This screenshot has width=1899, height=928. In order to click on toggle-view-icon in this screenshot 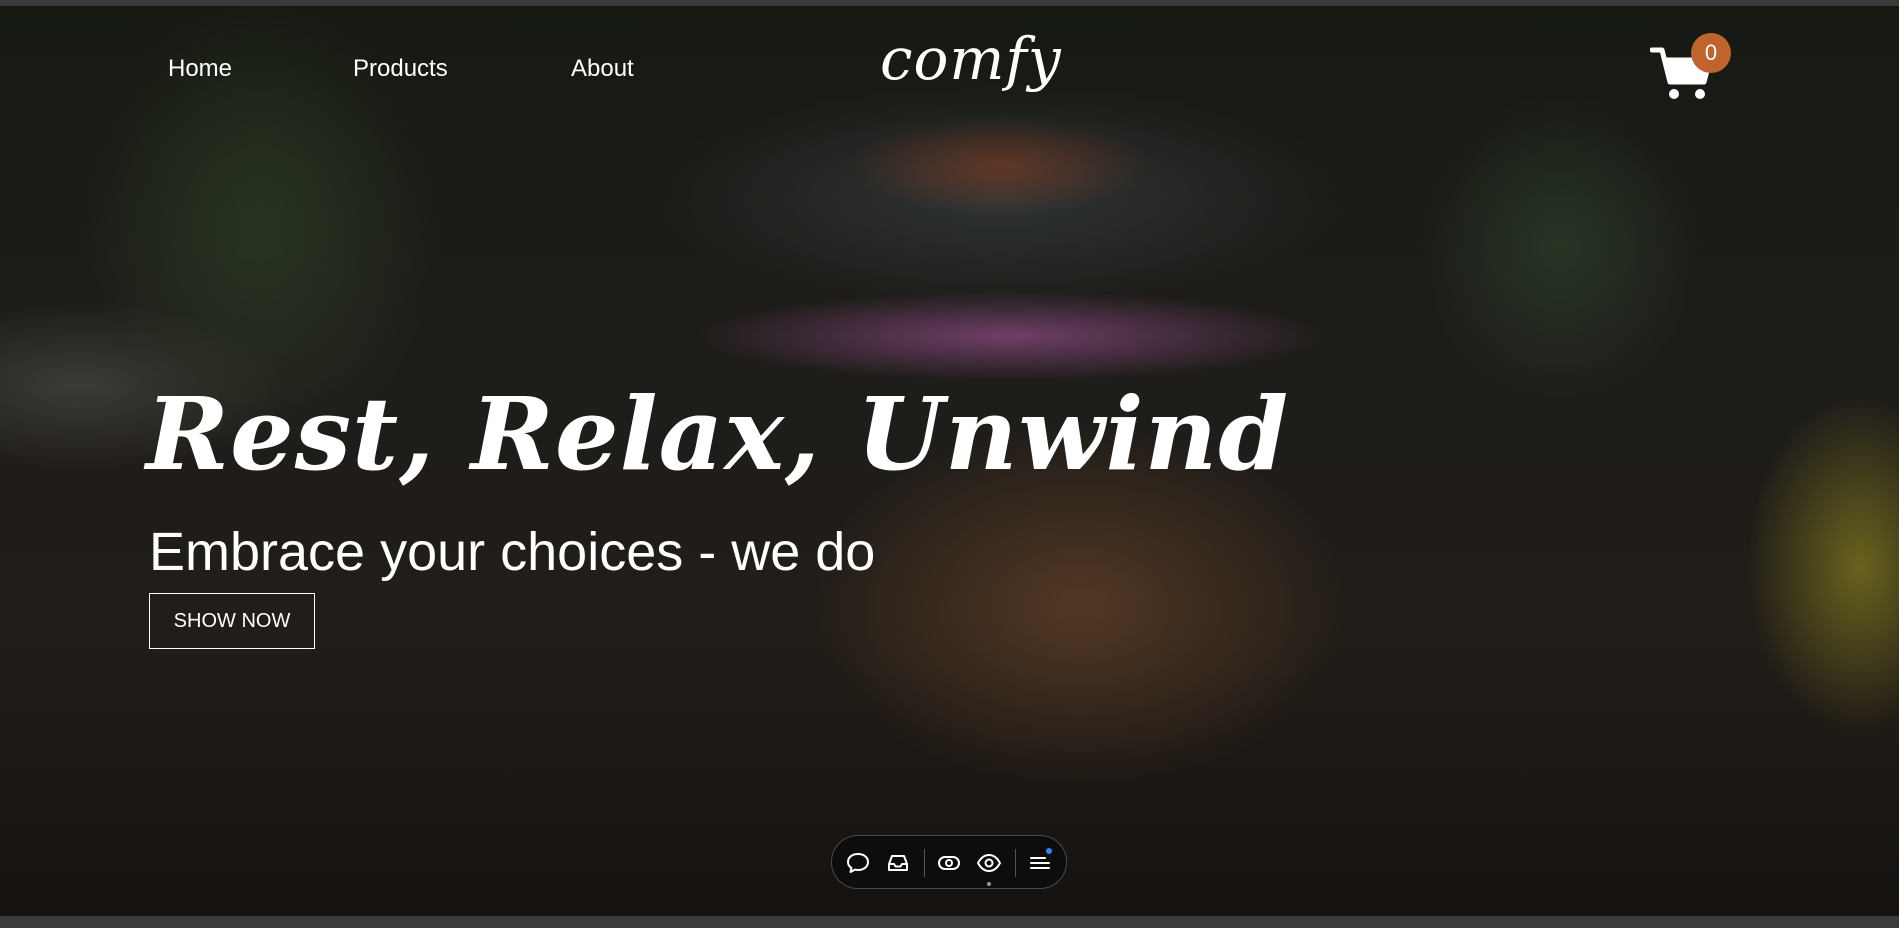, I will do `click(949, 863)`.